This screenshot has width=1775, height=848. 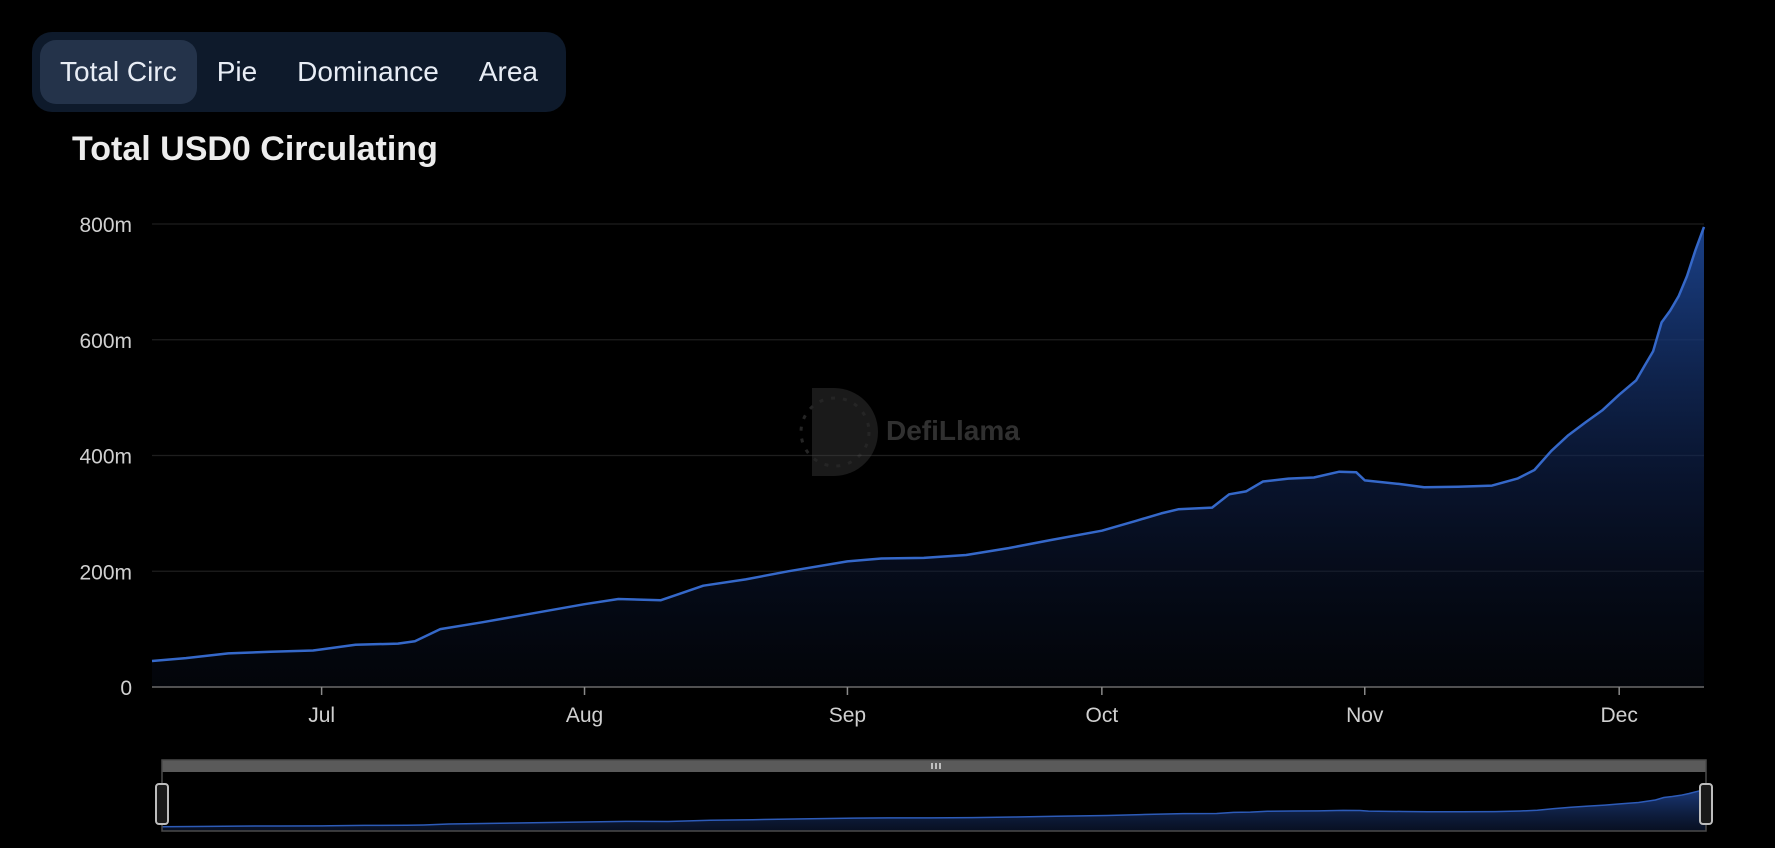 I want to click on x-tick-label: Aug, so click(x=584, y=715).